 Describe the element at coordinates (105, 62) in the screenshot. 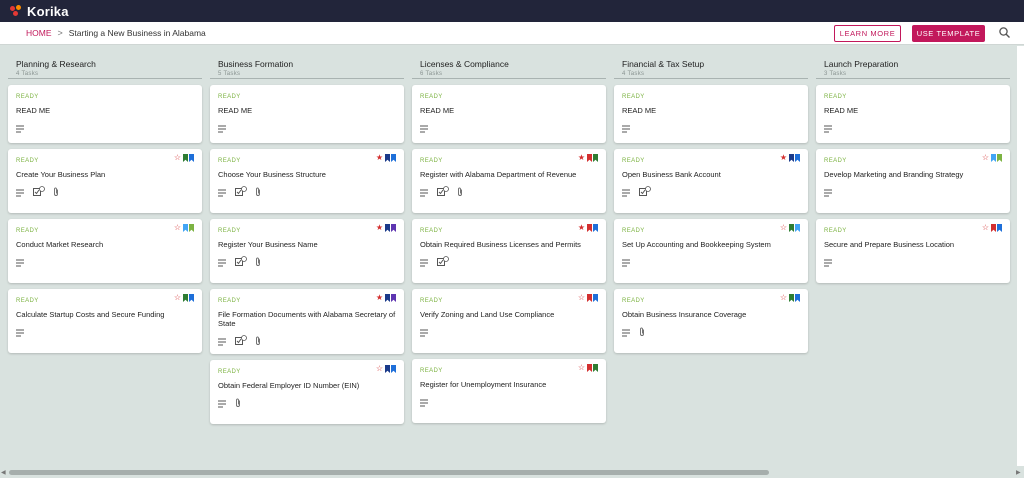

I see `column-header: Planning & Research 4 Tasks` at that location.